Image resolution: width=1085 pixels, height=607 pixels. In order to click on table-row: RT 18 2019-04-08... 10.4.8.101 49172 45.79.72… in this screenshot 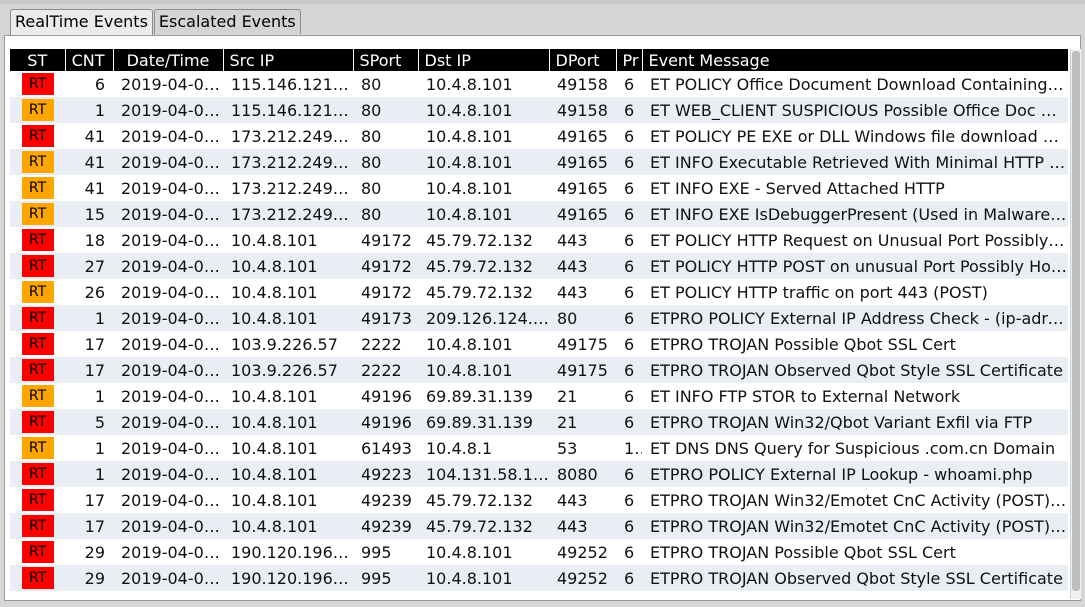, I will do `click(539, 240)`.